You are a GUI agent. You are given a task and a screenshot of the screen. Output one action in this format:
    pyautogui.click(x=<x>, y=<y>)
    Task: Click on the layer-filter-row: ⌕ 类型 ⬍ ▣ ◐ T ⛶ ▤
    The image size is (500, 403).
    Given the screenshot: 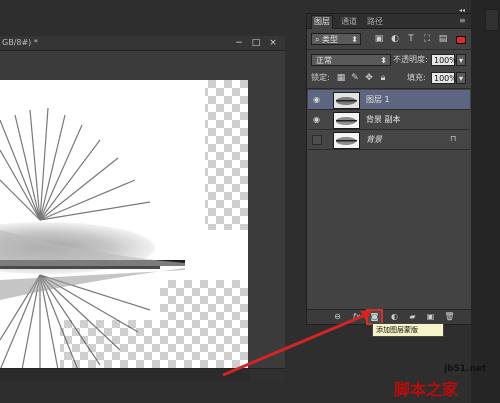 What is the action you would take?
    pyautogui.click(x=389, y=39)
    